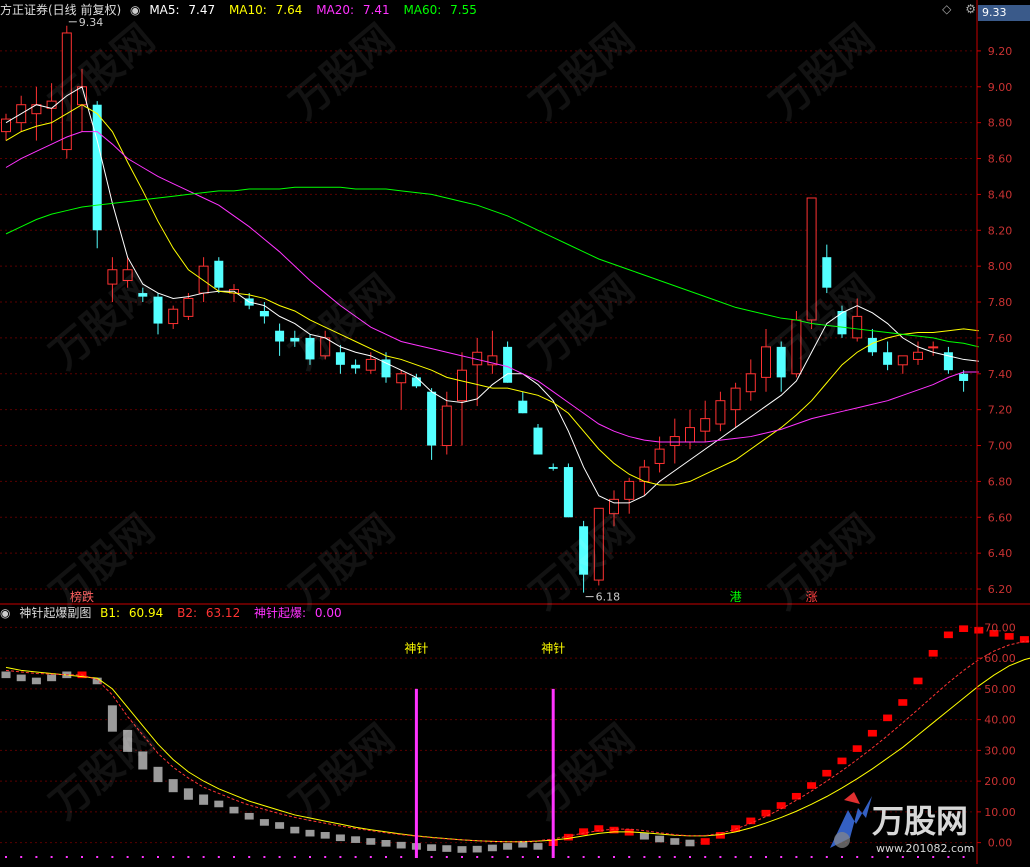  I want to click on y-tick-label: 8.20, so click(1000, 230).